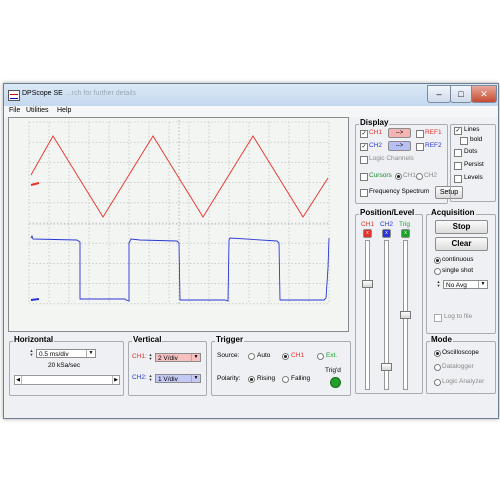  What do you see at coordinates (150, 378) in the screenshot?
I see `ch2-vdiv-spin-icon: ▲ ▼` at bounding box center [150, 378].